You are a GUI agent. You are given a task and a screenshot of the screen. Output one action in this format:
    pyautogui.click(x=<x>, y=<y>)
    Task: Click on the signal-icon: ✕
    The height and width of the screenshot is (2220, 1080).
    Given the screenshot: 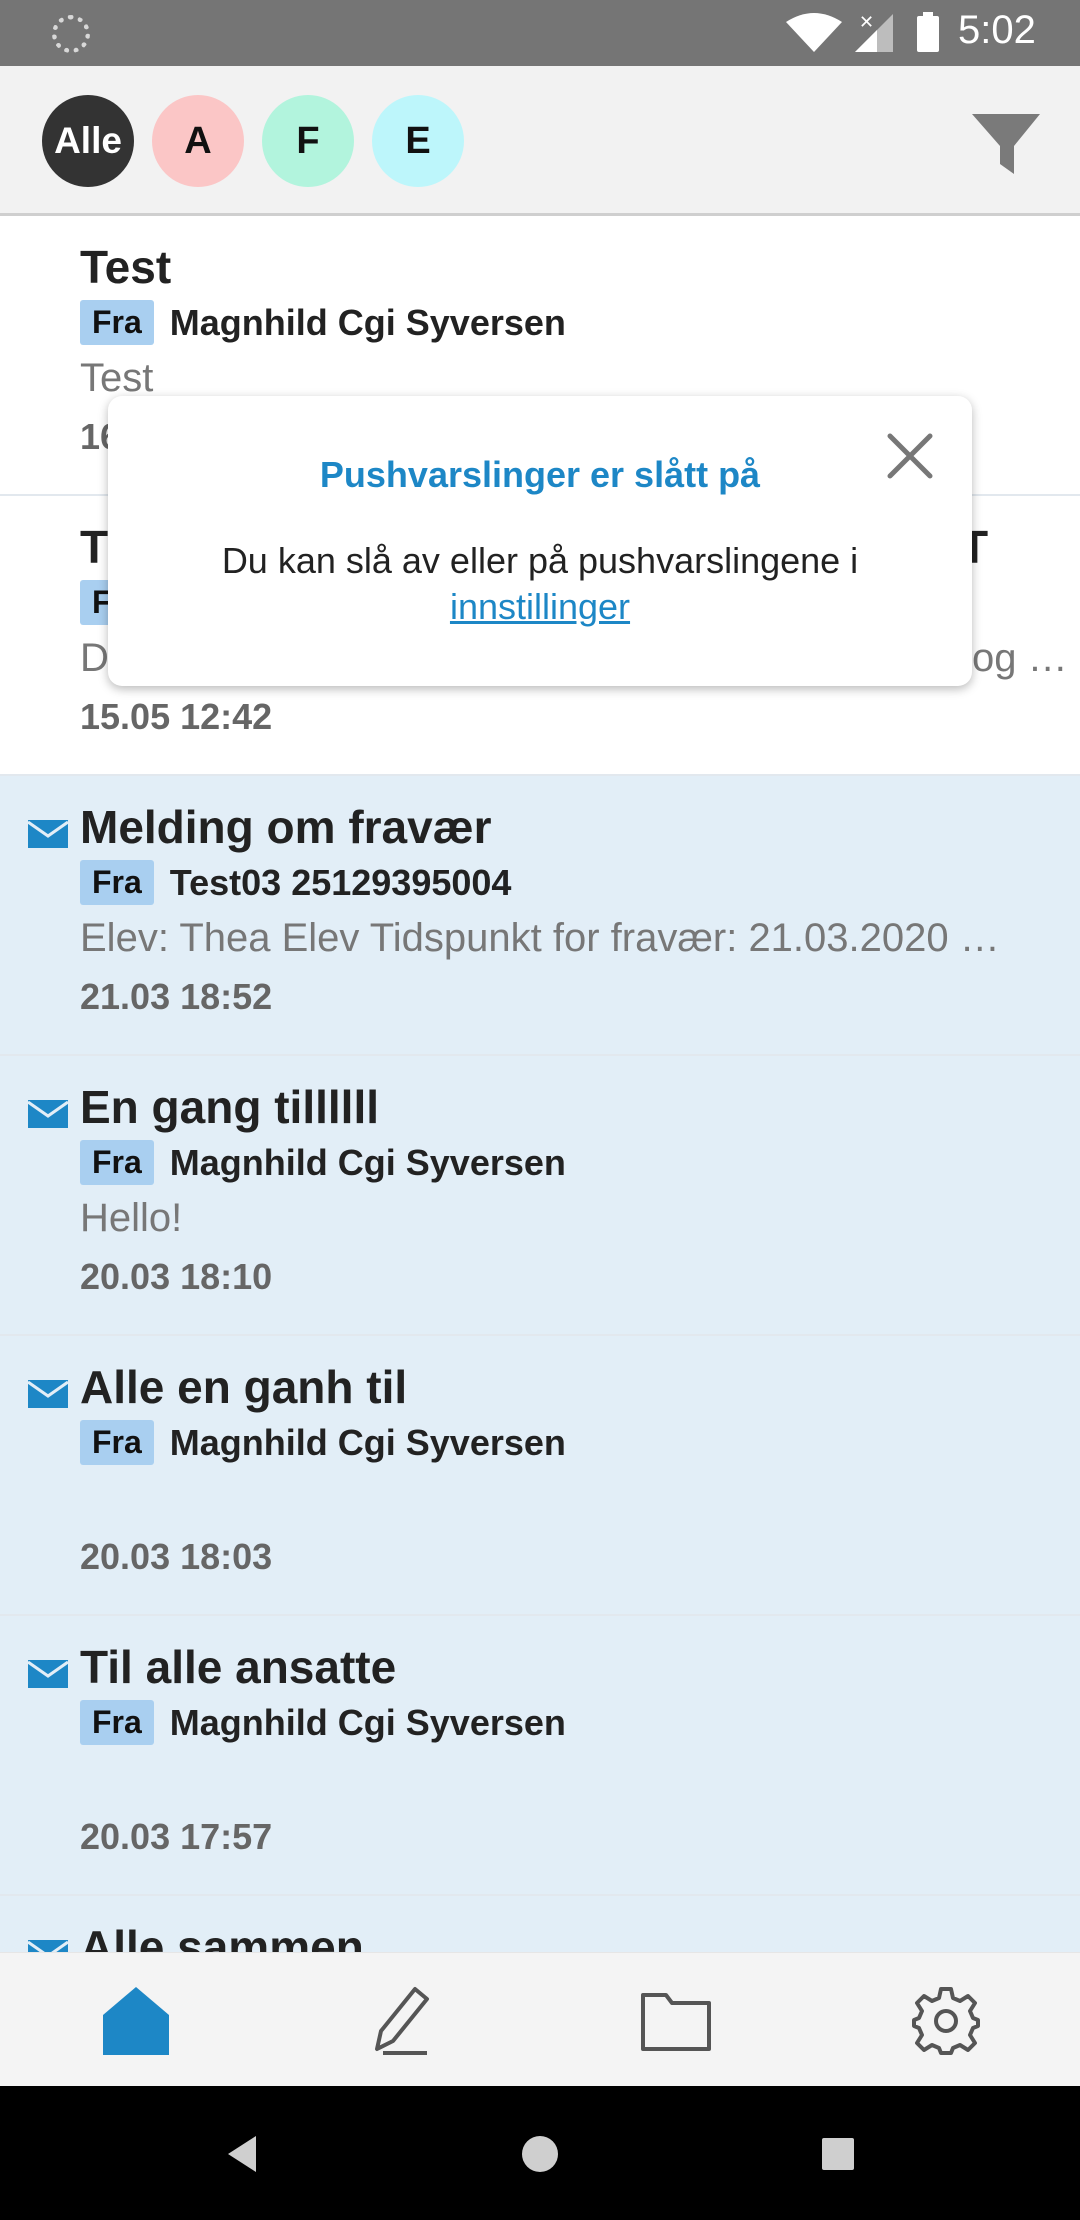 What is the action you would take?
    pyautogui.click(x=874, y=32)
    